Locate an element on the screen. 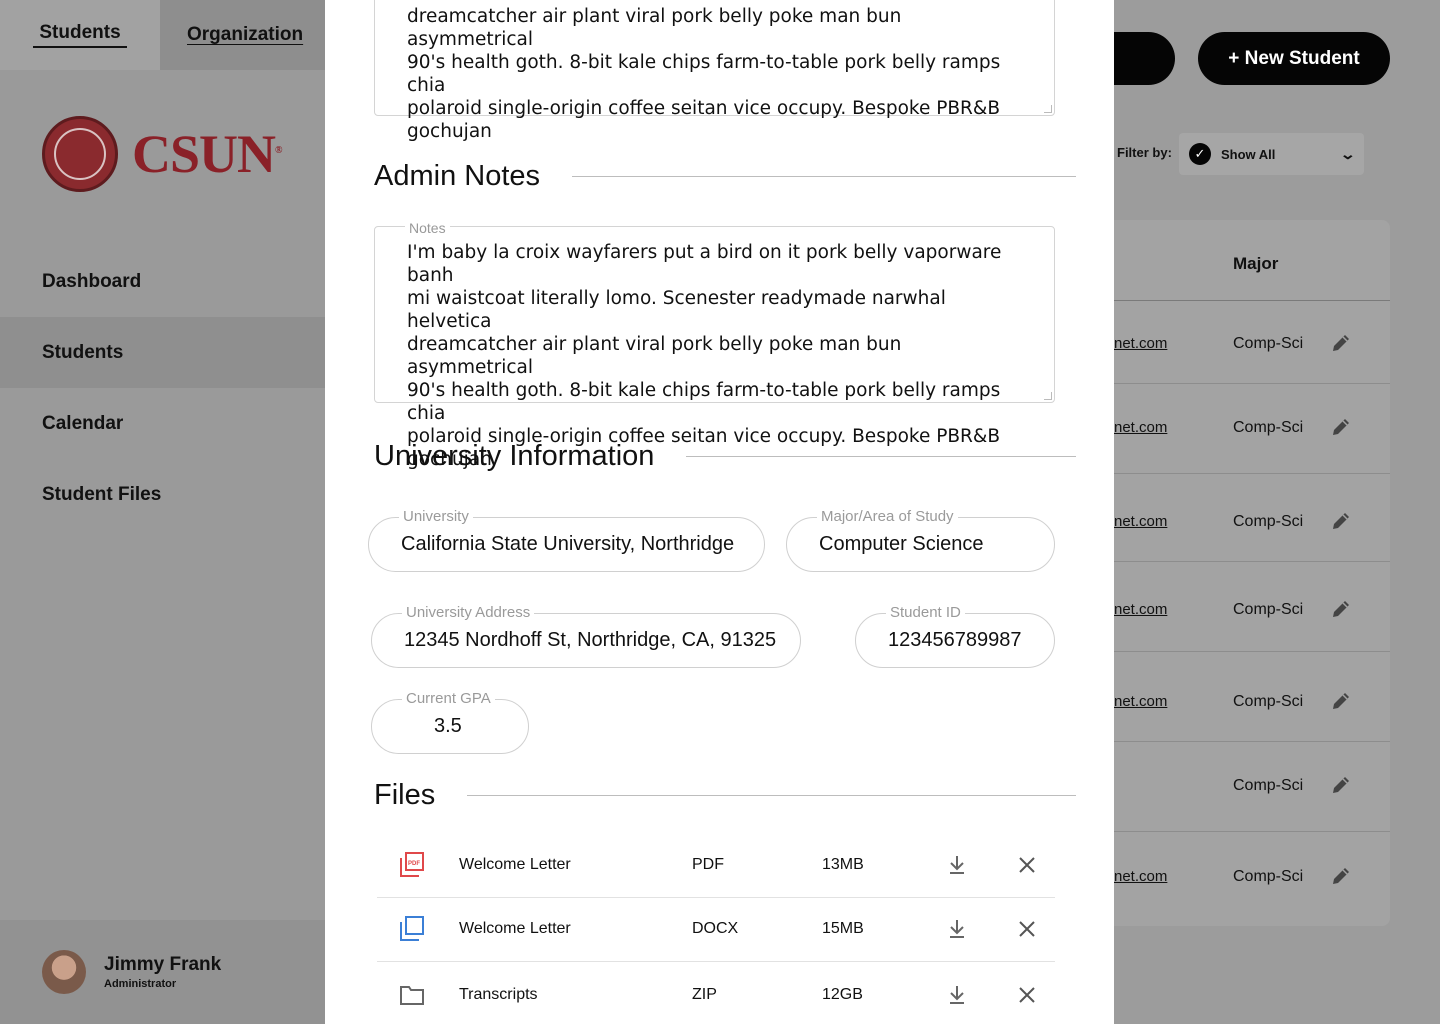 The height and width of the screenshot is (1024, 1440). doc-icon is located at coordinates (412, 928).